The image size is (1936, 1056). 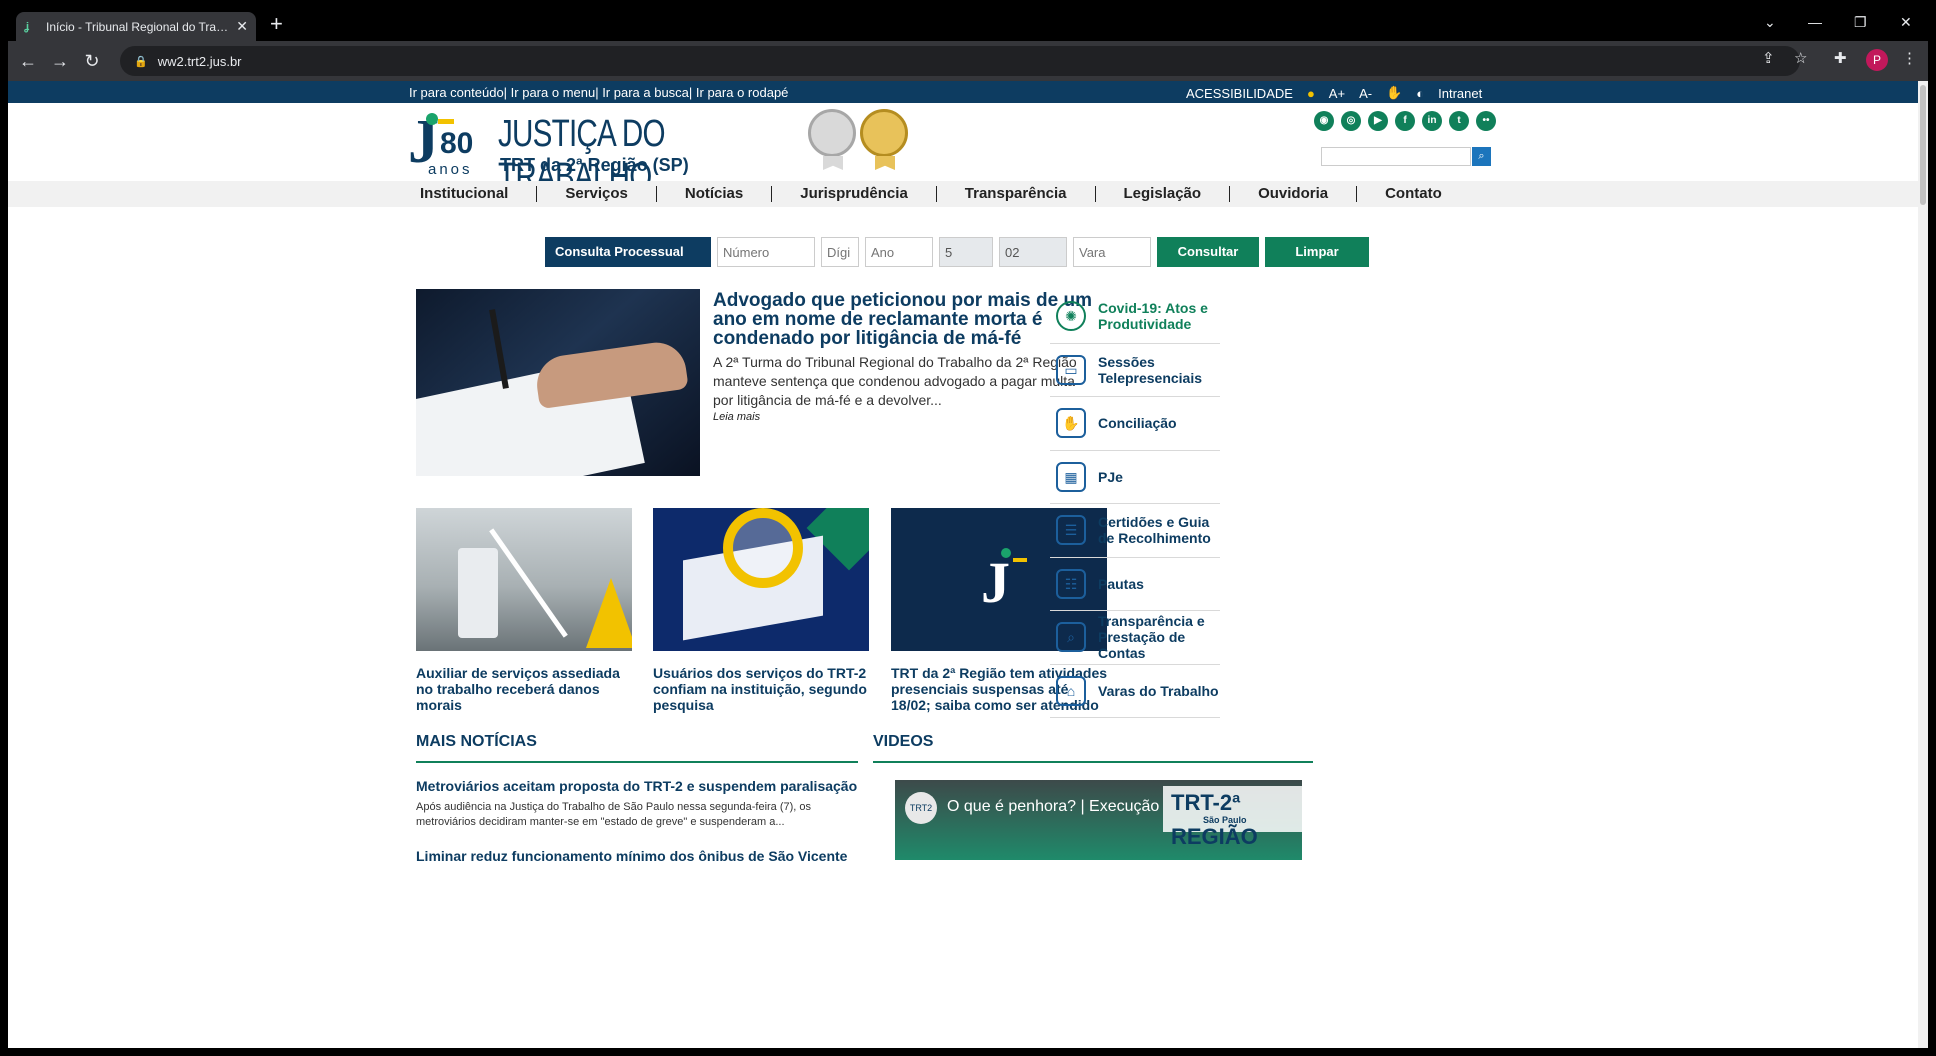 I want to click on read-more-link: Leia mais, so click(x=736, y=417).